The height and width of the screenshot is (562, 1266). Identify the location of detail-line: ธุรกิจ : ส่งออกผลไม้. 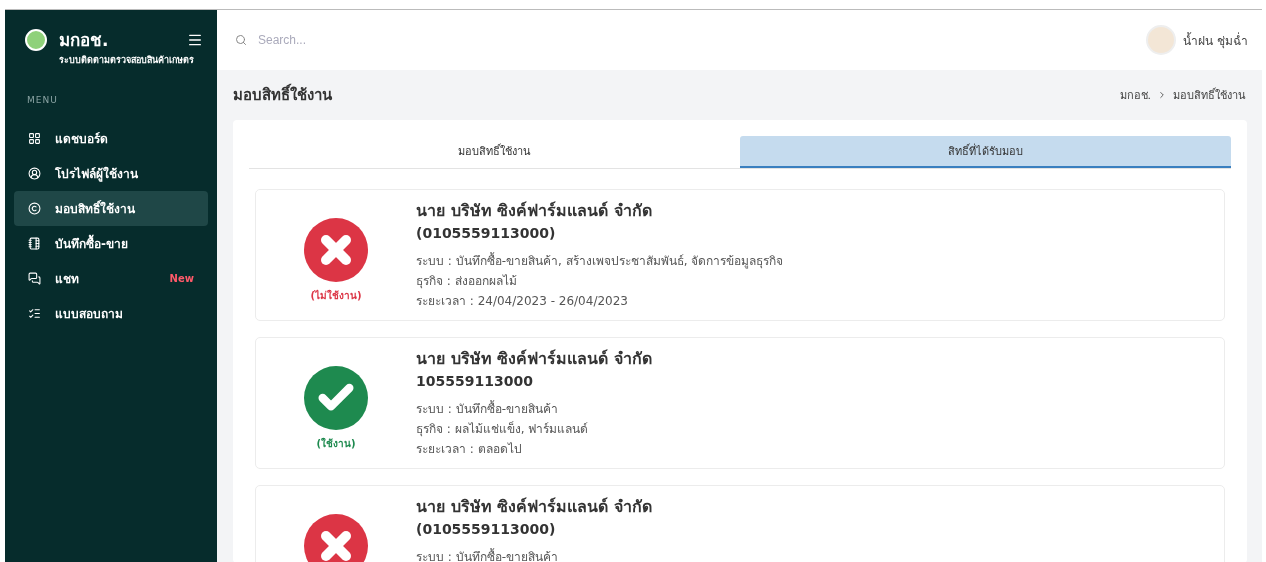
(467, 282).